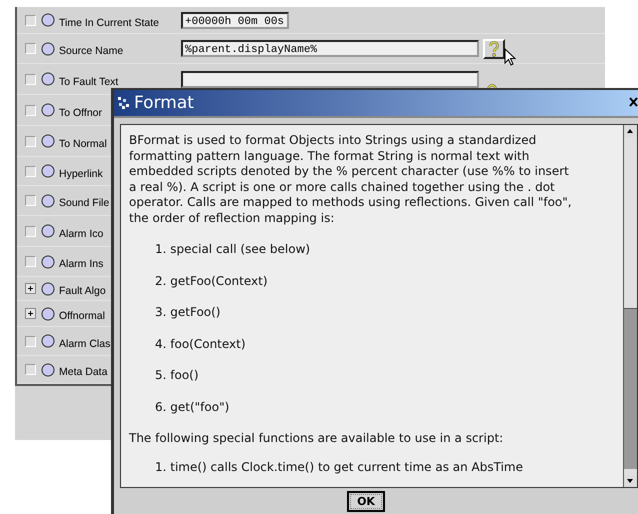 The height and width of the screenshot is (514, 638). What do you see at coordinates (339, 467) in the screenshot?
I see `list-item: 1. time() calls Clock.time() to get current time as an AbsTime` at bounding box center [339, 467].